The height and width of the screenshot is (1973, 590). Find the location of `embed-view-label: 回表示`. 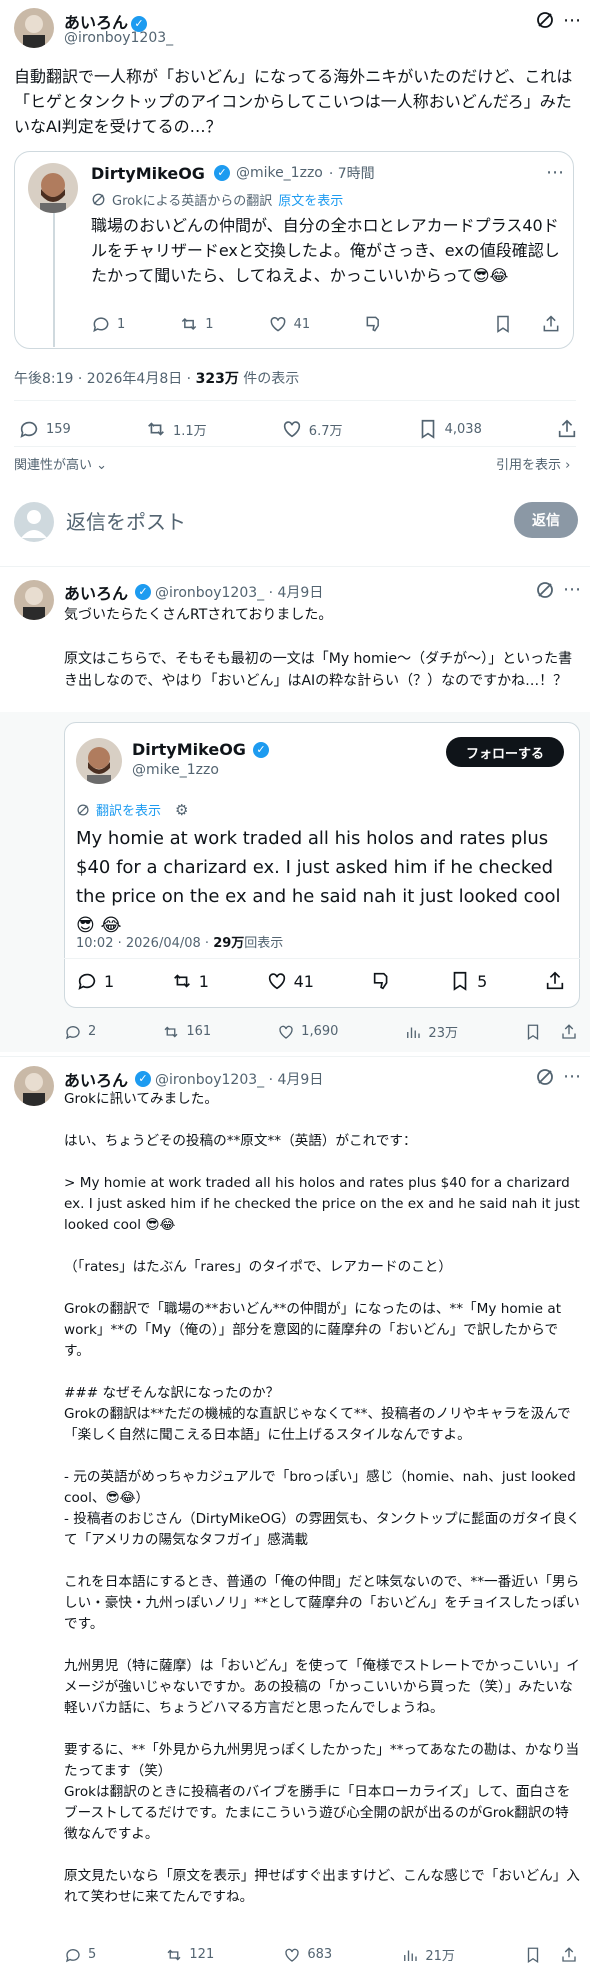

embed-view-label: 回表示 is located at coordinates (264, 943).